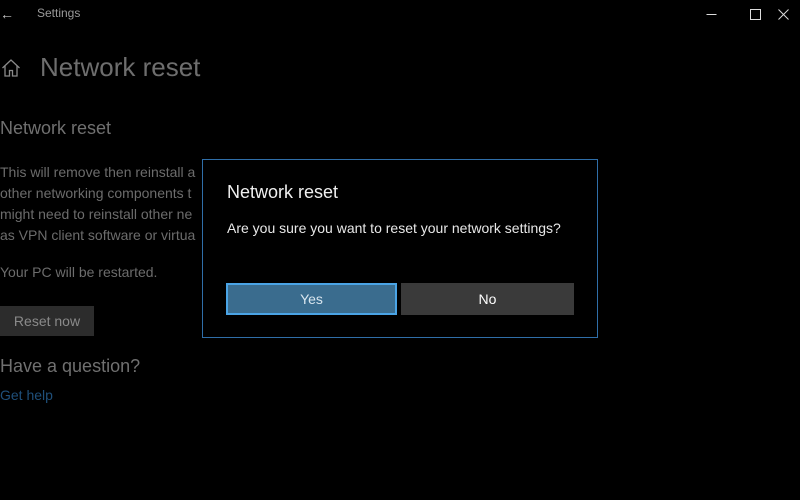 The width and height of the screenshot is (800, 500). What do you see at coordinates (11, 68) in the screenshot?
I see `home-icon` at bounding box center [11, 68].